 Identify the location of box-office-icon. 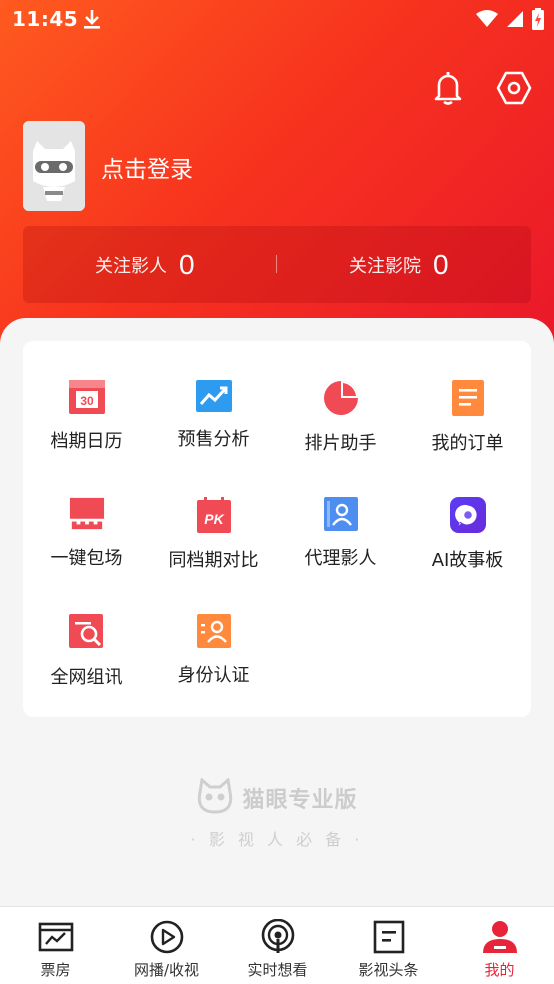
(56, 937).